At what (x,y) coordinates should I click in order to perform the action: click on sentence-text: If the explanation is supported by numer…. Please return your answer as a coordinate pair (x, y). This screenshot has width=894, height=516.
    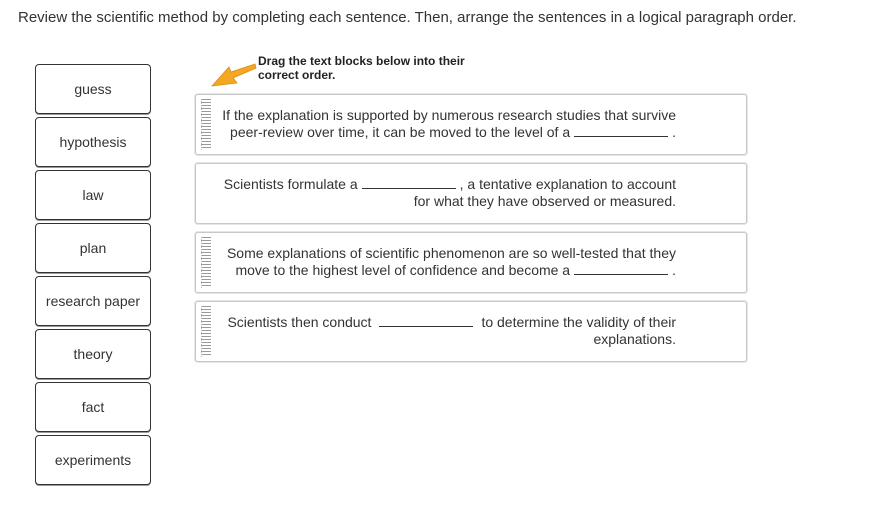
    Looking at the image, I should click on (449, 123).